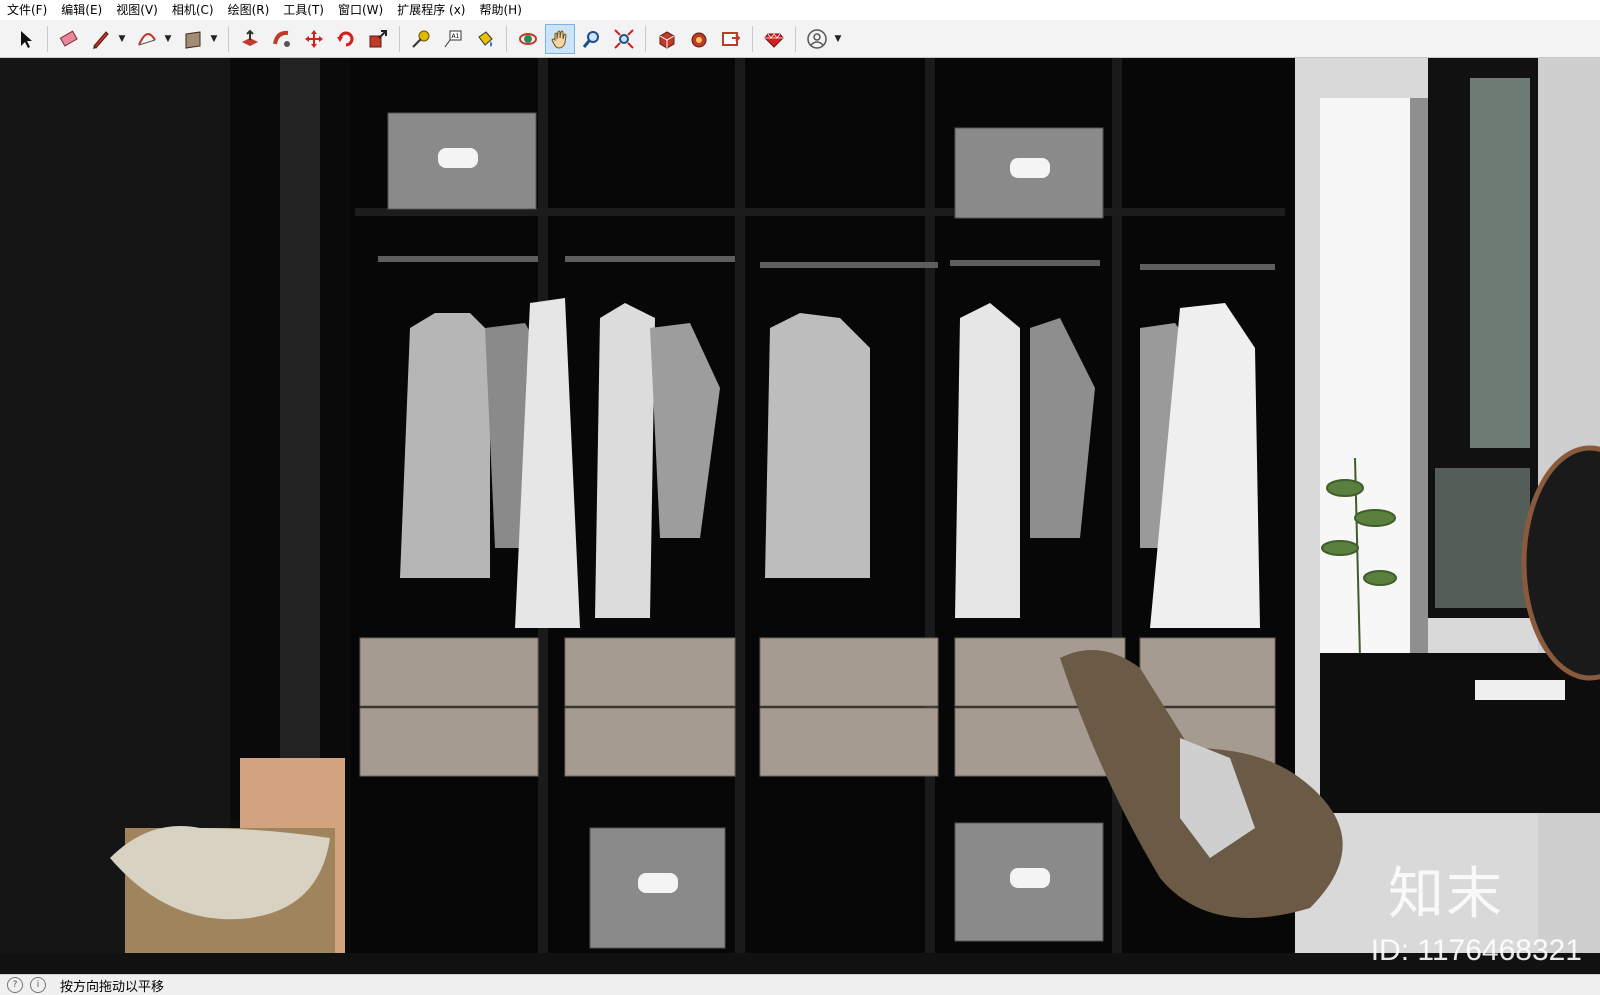 The width and height of the screenshot is (1600, 995). Describe the element at coordinates (122, 39) in the screenshot. I see `pencil-dropdown: ▼` at that location.